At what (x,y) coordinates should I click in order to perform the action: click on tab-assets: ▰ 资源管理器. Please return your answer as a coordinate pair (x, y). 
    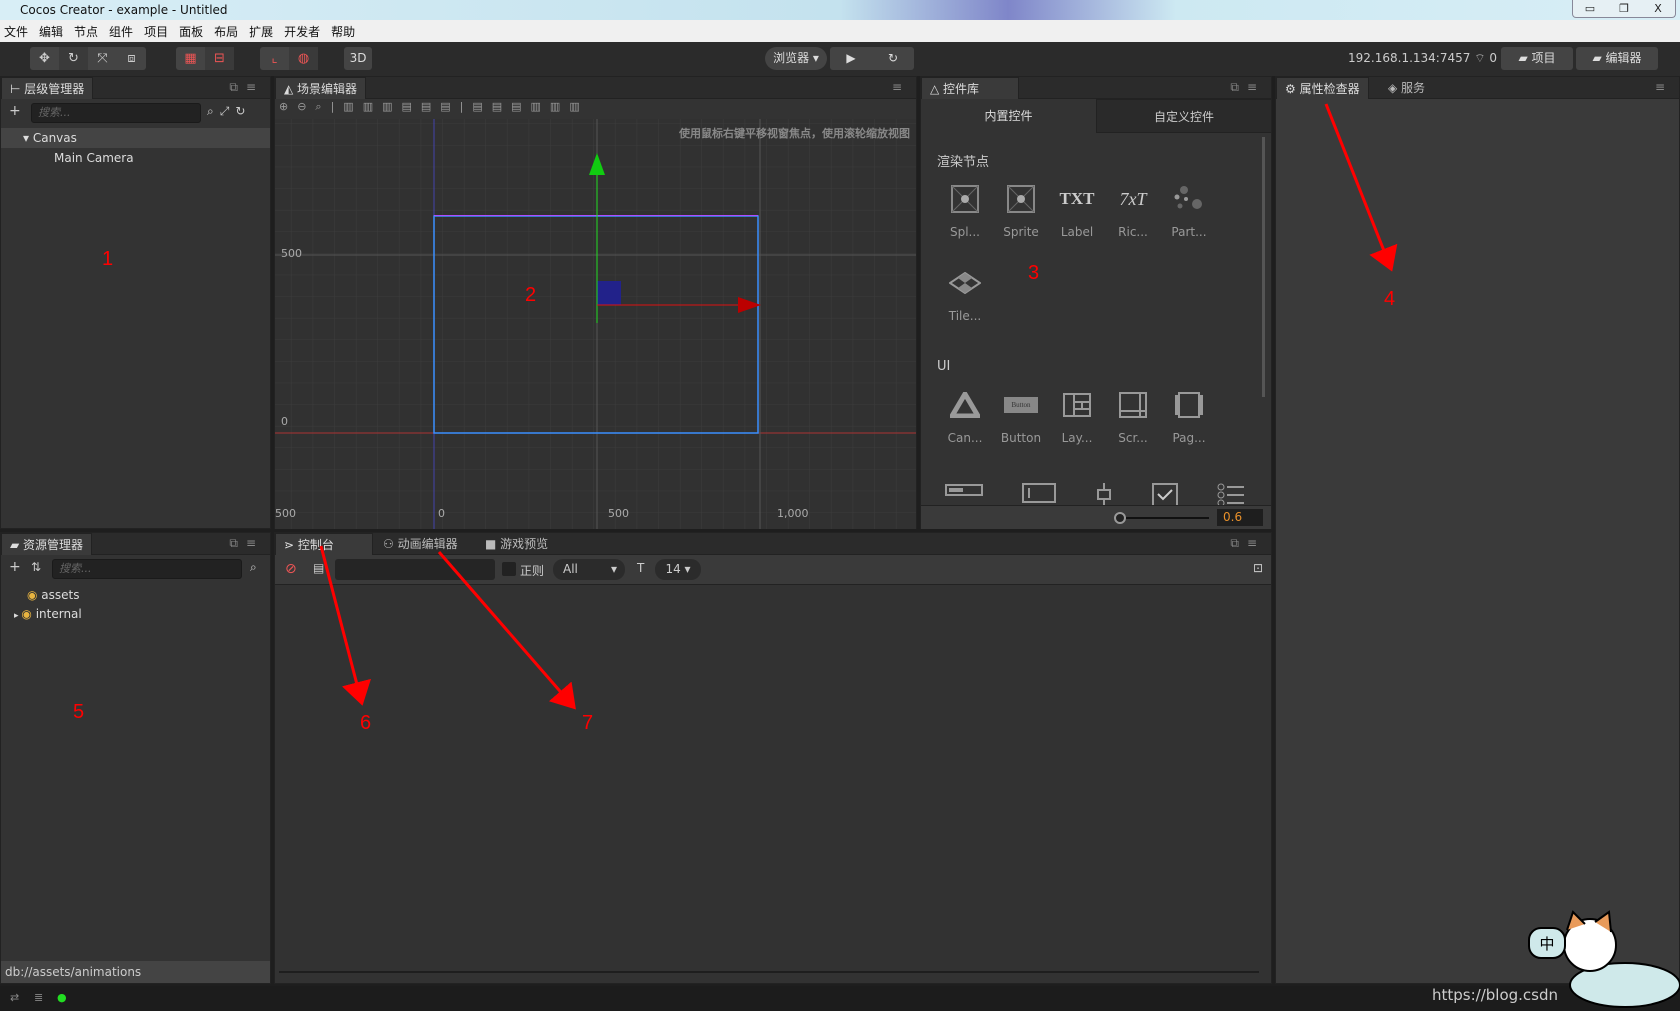
    Looking at the image, I should click on (47, 544).